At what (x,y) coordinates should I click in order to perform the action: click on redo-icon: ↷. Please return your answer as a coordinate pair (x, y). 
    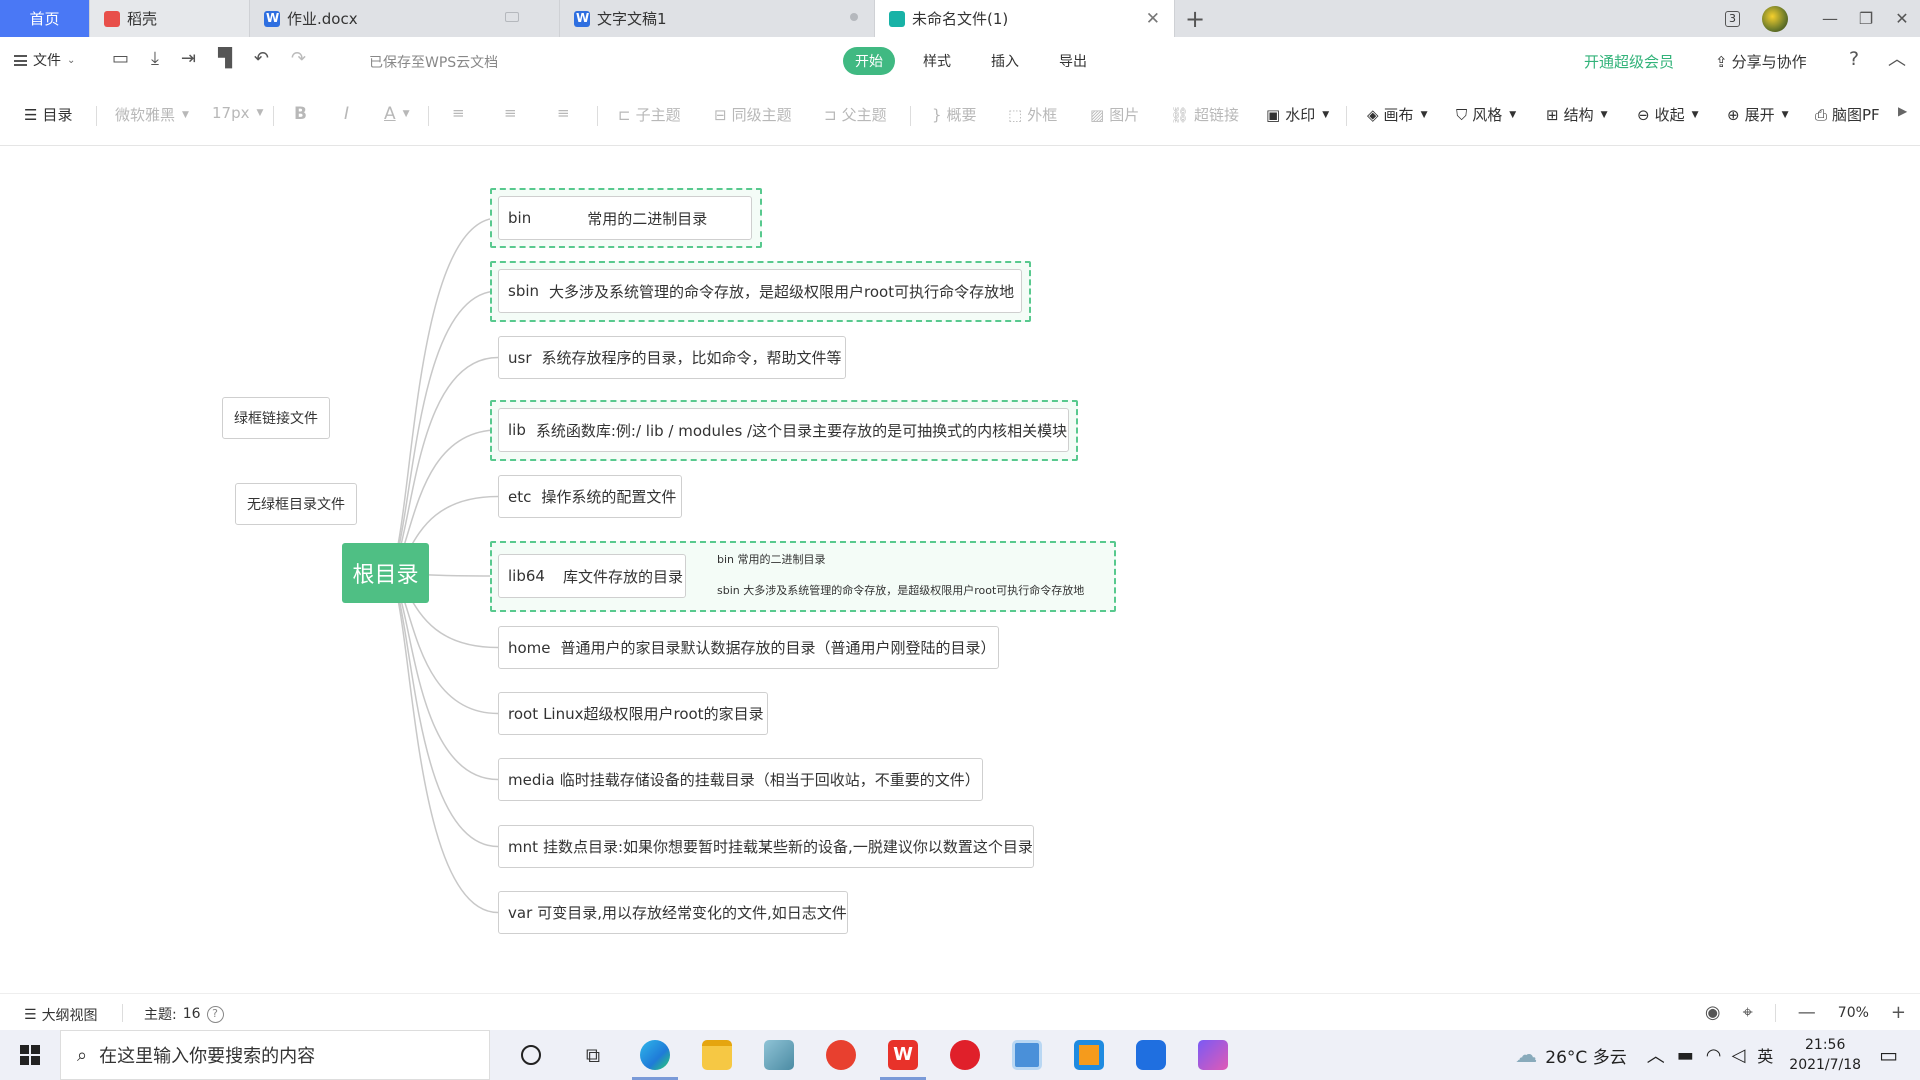
    Looking at the image, I should click on (298, 58).